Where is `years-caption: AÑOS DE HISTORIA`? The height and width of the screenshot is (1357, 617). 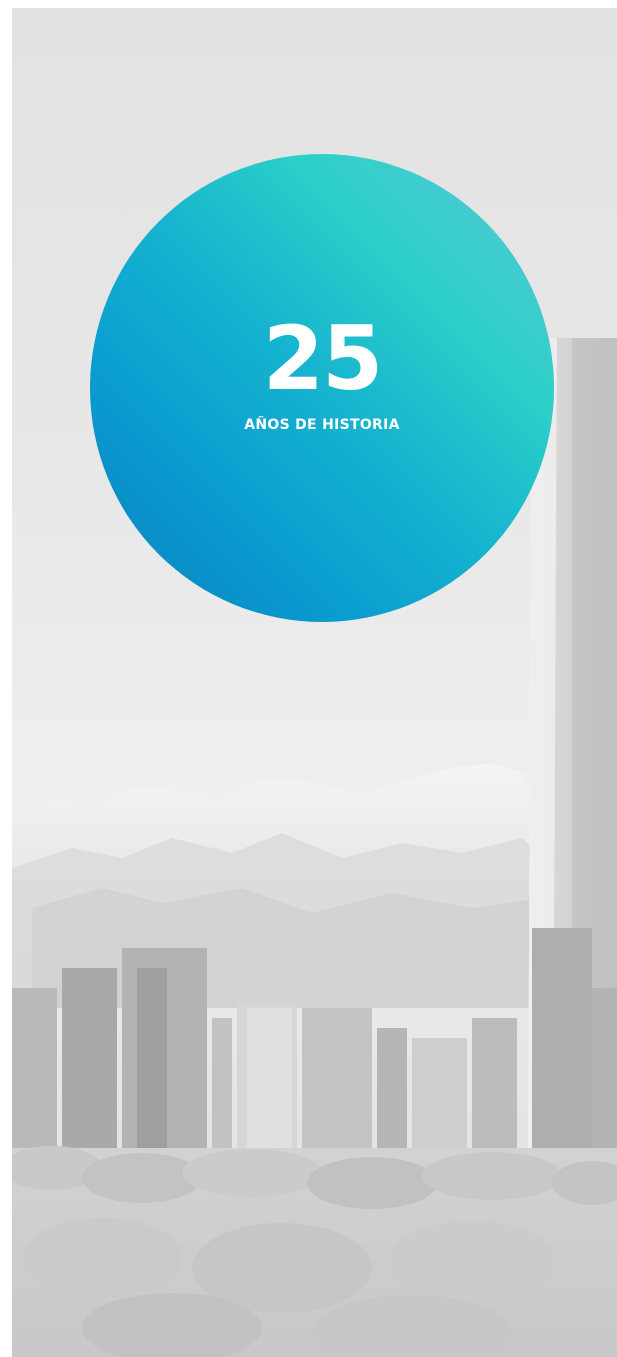
years-caption: AÑOS DE HISTORIA is located at coordinates (322, 425).